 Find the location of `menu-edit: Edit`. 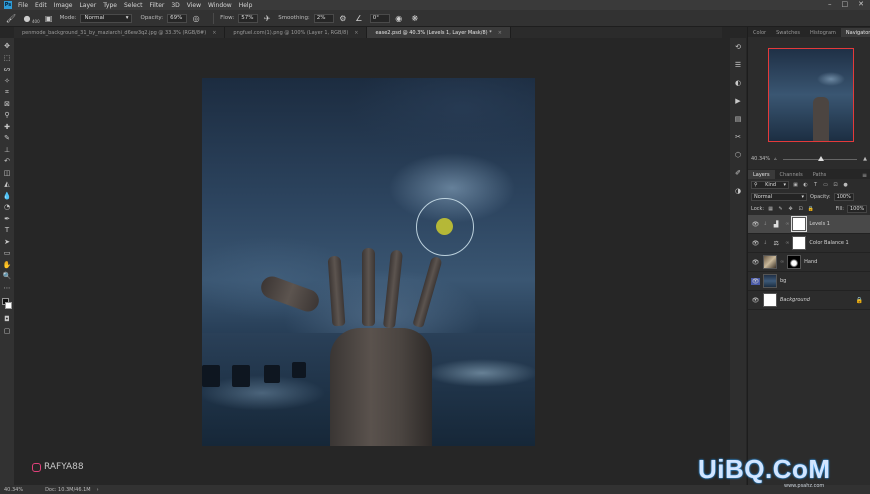

menu-edit: Edit is located at coordinates (41, 5).